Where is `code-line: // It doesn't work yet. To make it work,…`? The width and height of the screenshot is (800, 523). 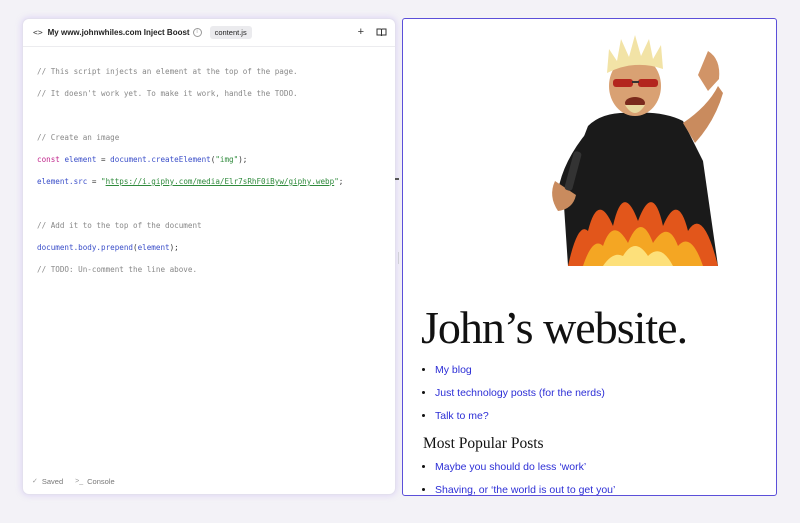
code-line: // It doesn't work yet. To make it work,… is located at coordinates (216, 93).